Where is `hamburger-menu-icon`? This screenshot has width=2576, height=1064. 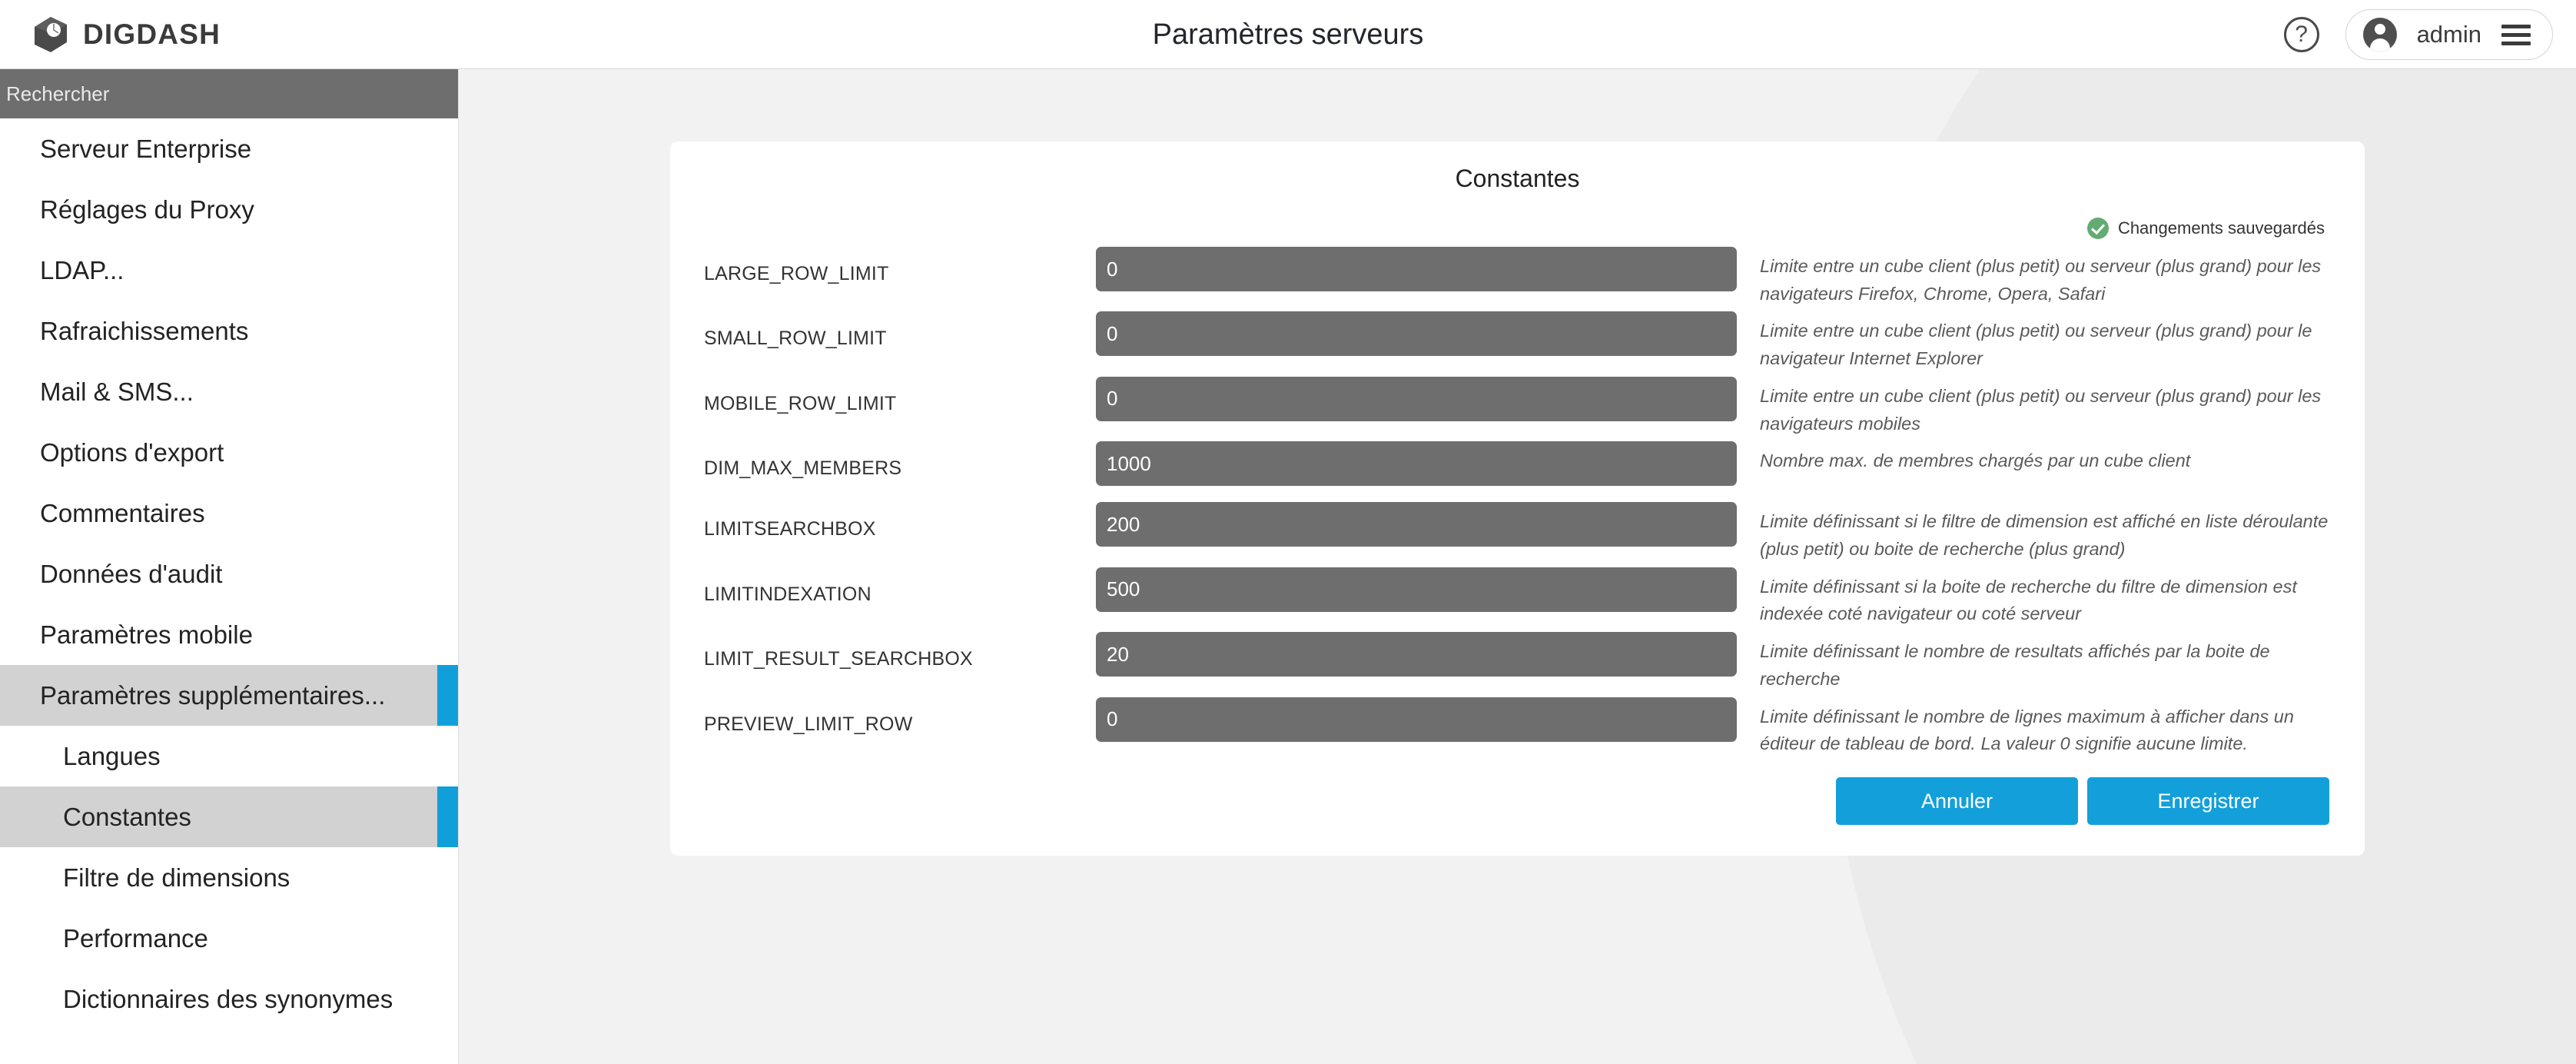 hamburger-menu-icon is located at coordinates (2516, 34).